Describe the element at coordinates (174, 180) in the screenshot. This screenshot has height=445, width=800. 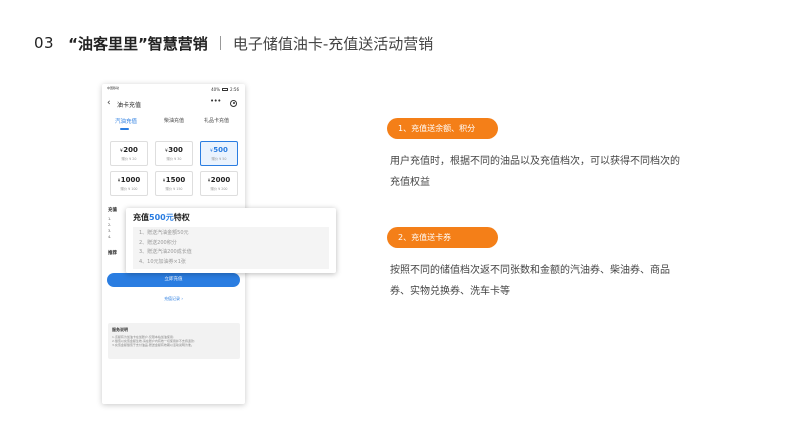
I see `amount-value: ¥1500` at that location.